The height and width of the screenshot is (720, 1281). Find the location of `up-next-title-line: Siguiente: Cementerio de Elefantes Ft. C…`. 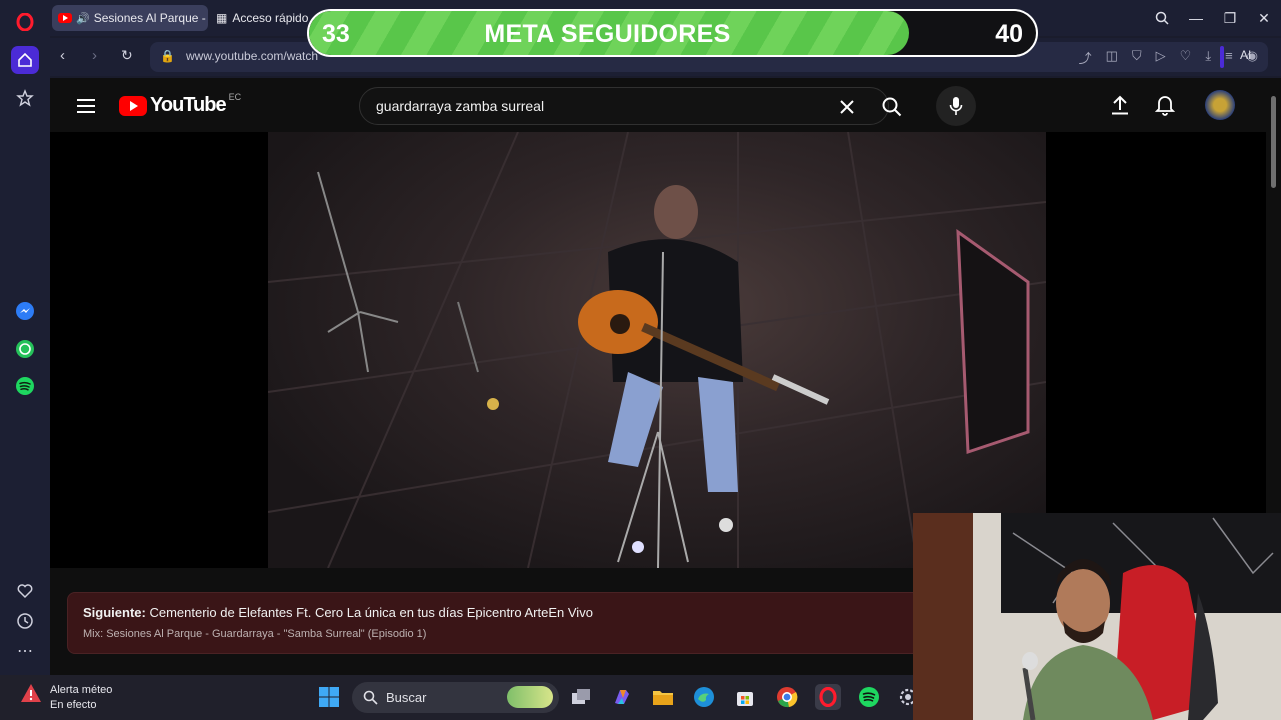

up-next-title-line: Siguiente: Cementerio de Elefantes Ft. C… is located at coordinates (338, 612).